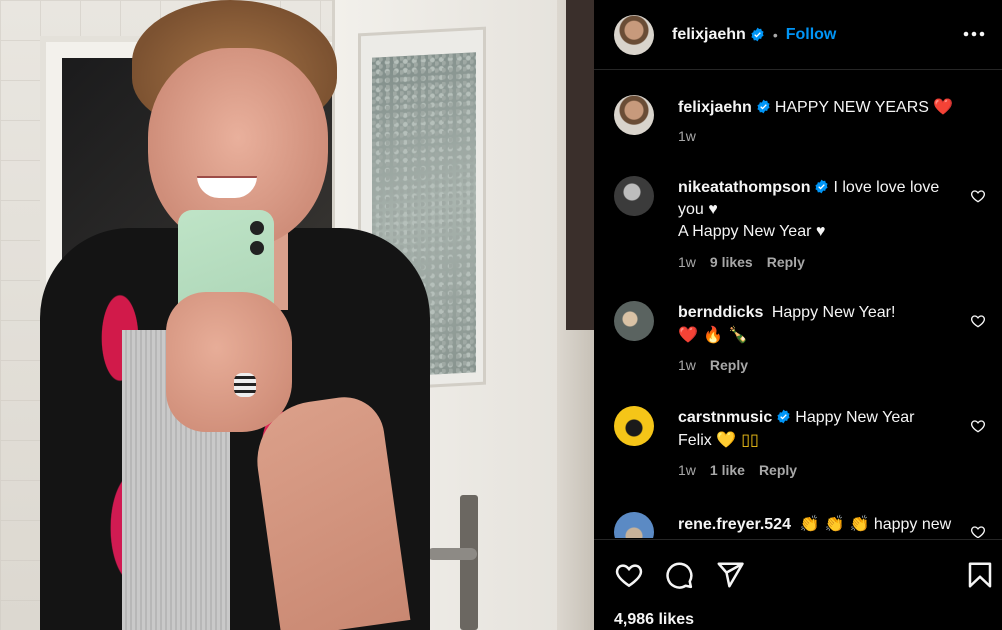  I want to click on comment-emoji: 👏 👏 👏, so click(834, 523).